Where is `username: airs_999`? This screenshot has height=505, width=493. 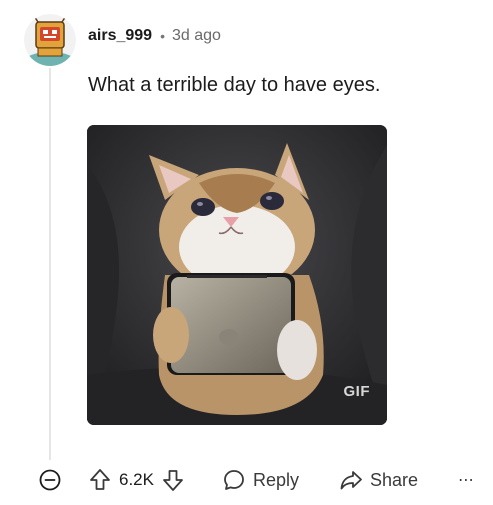 username: airs_999 is located at coordinates (120, 36).